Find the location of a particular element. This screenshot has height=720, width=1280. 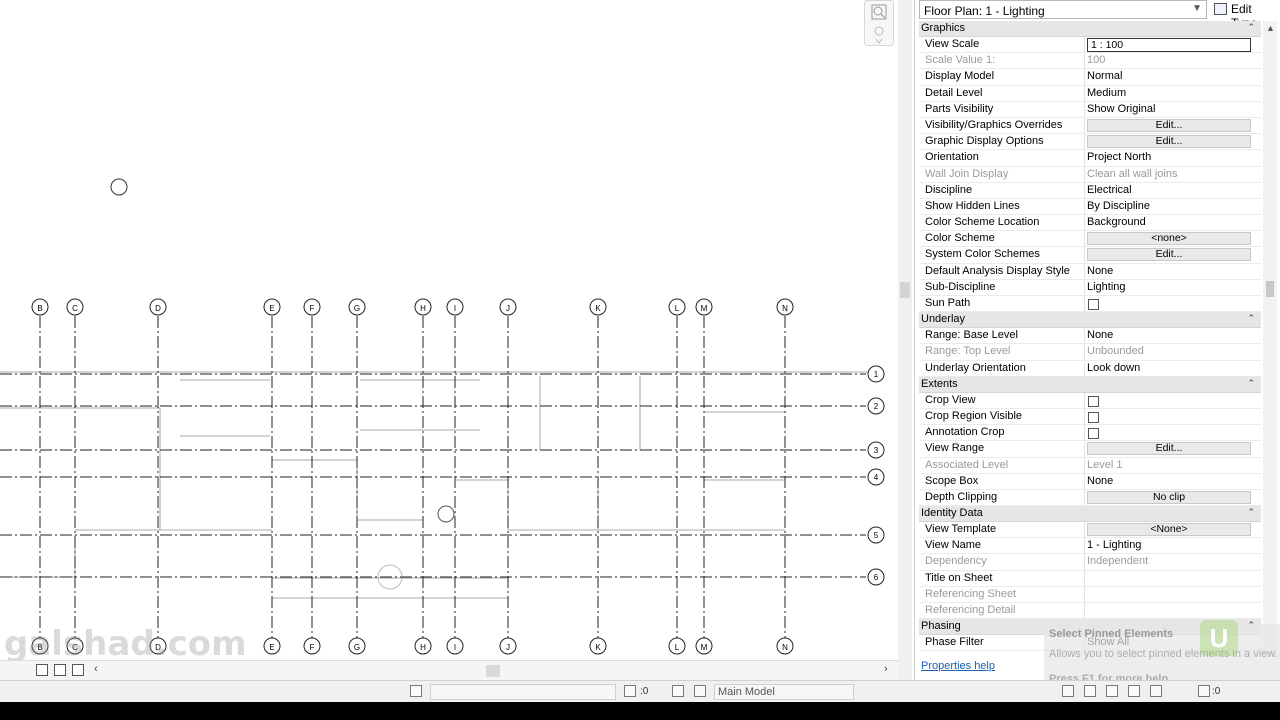

property-value: No clip is located at coordinates (1173, 497).